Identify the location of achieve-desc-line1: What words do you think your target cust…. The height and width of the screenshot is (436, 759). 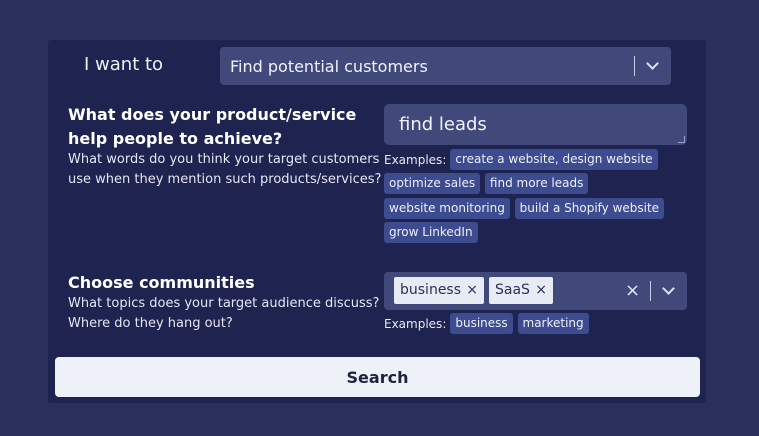
(224, 159).